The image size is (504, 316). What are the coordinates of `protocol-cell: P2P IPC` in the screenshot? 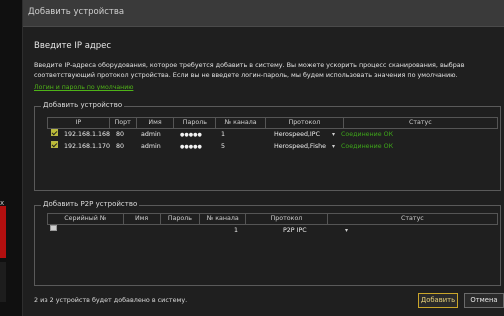 It's located at (295, 231).